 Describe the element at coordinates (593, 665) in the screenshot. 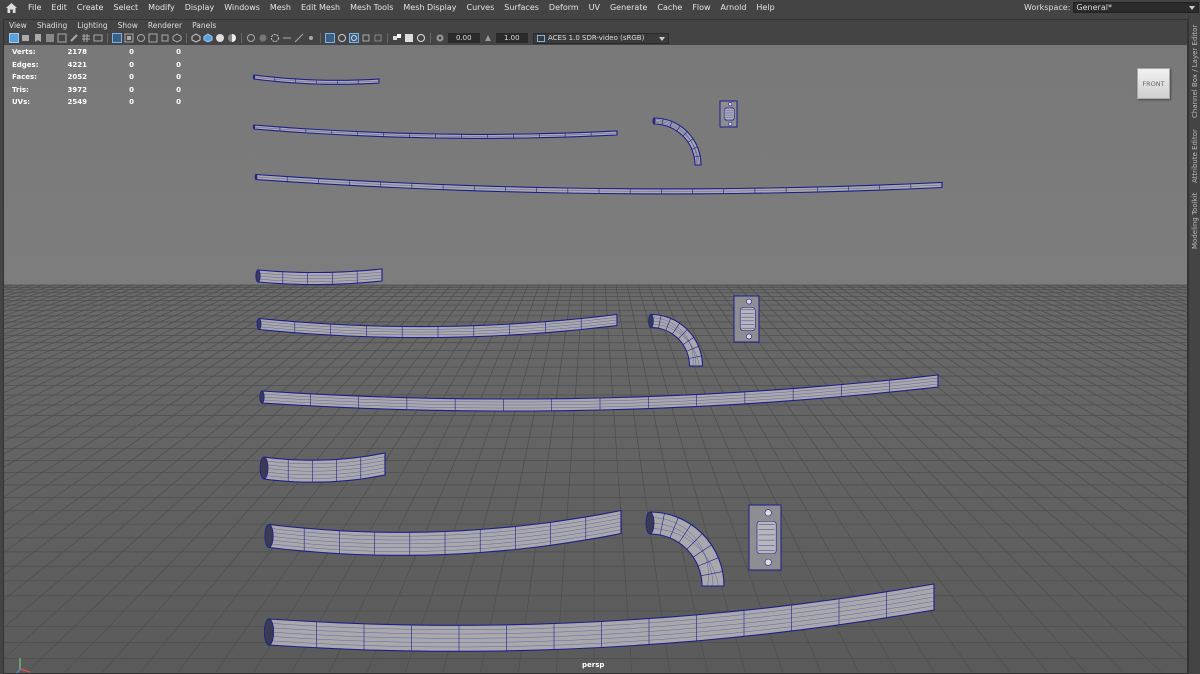

I see `camera-label: persp` at that location.